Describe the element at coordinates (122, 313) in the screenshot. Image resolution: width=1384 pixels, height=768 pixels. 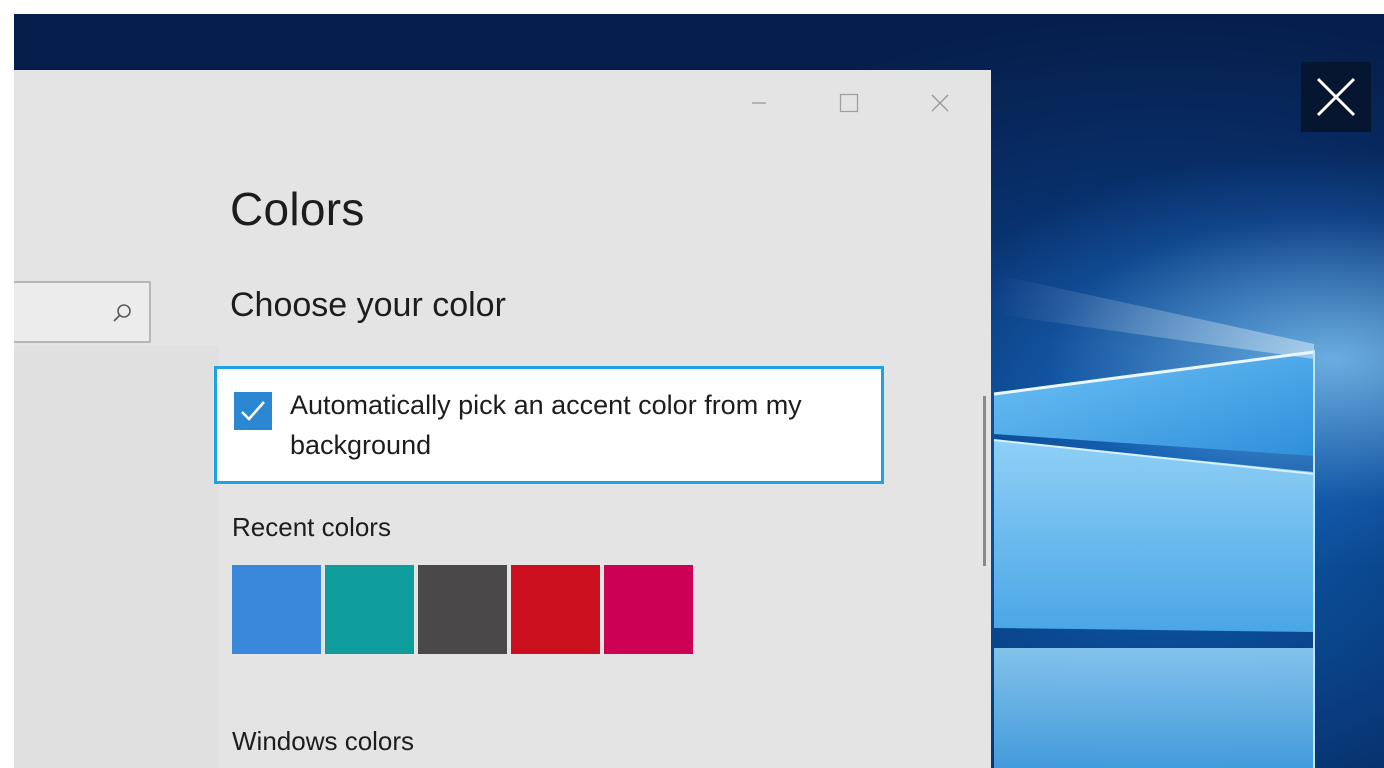
I see `search-icon` at that location.